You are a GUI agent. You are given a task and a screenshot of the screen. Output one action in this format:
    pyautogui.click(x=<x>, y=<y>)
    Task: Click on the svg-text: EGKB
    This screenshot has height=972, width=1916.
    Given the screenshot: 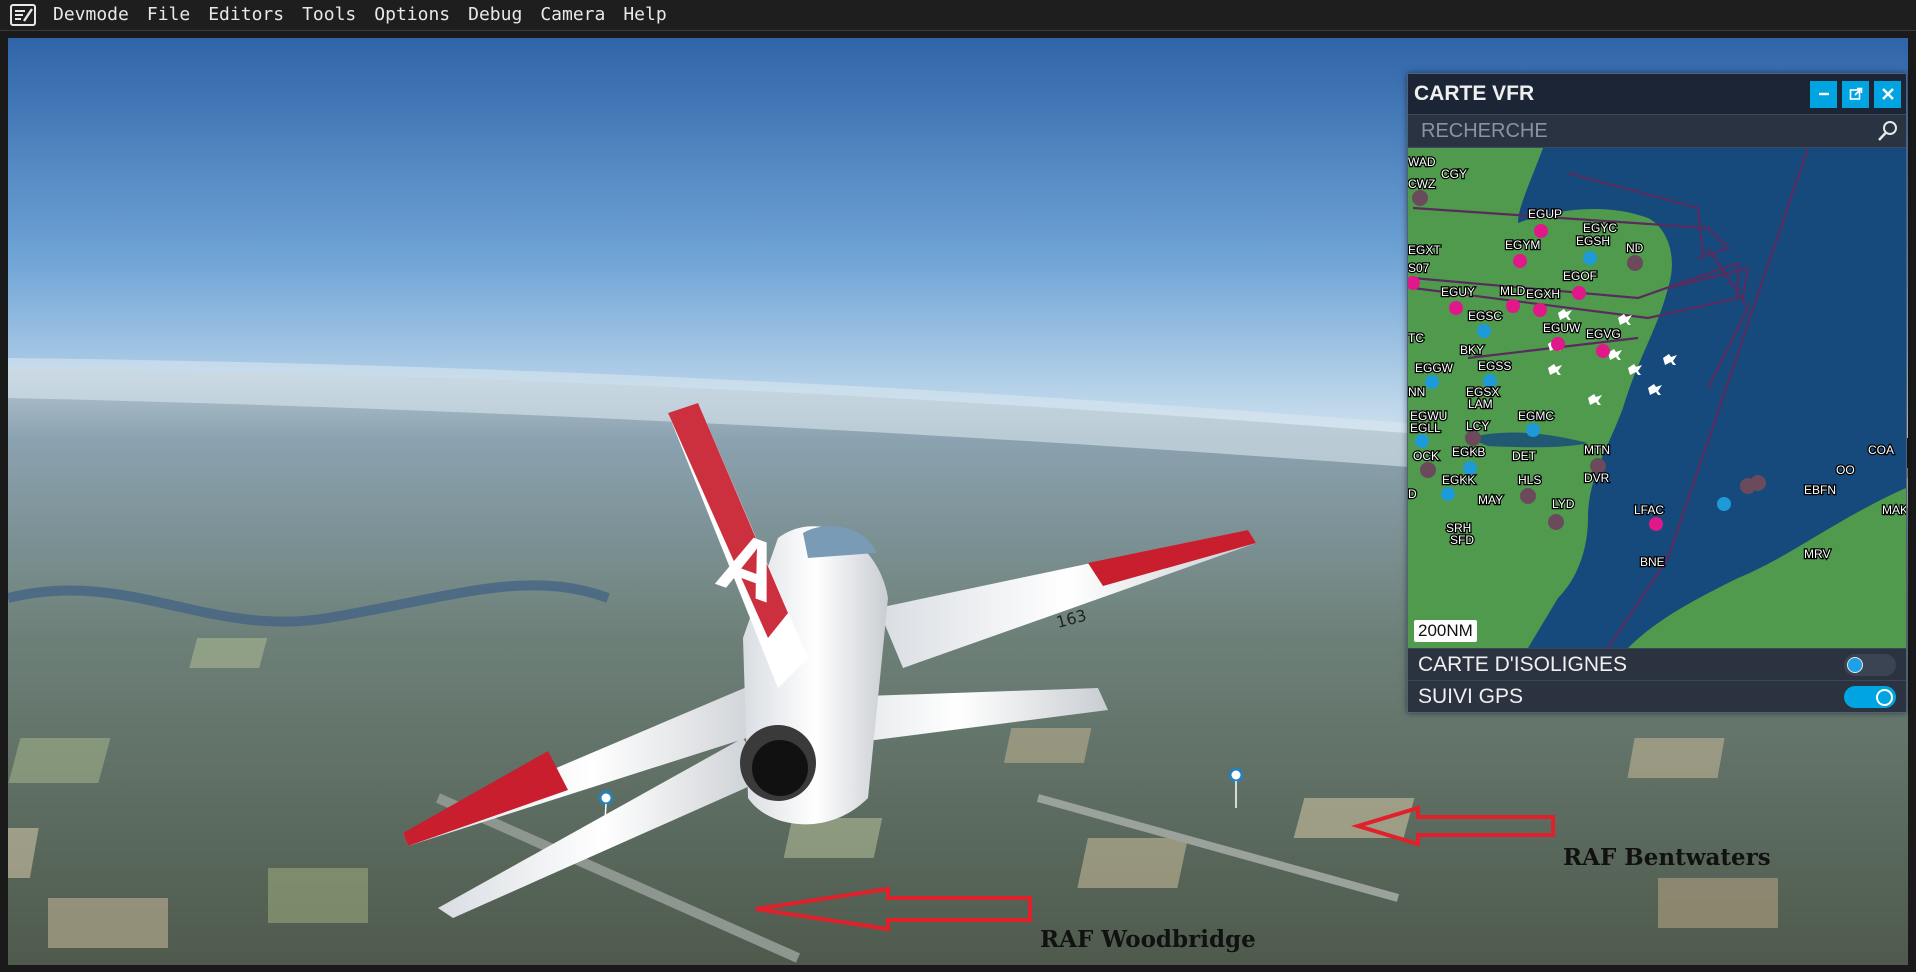 What is the action you would take?
    pyautogui.click(x=1468, y=452)
    